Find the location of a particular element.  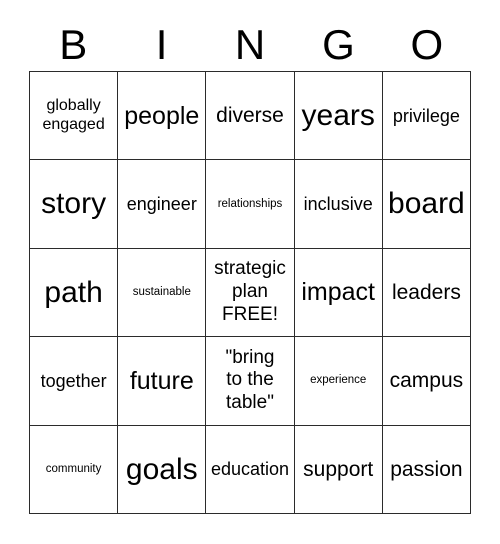

bingo-cell-i5: goals is located at coordinates (162, 469).